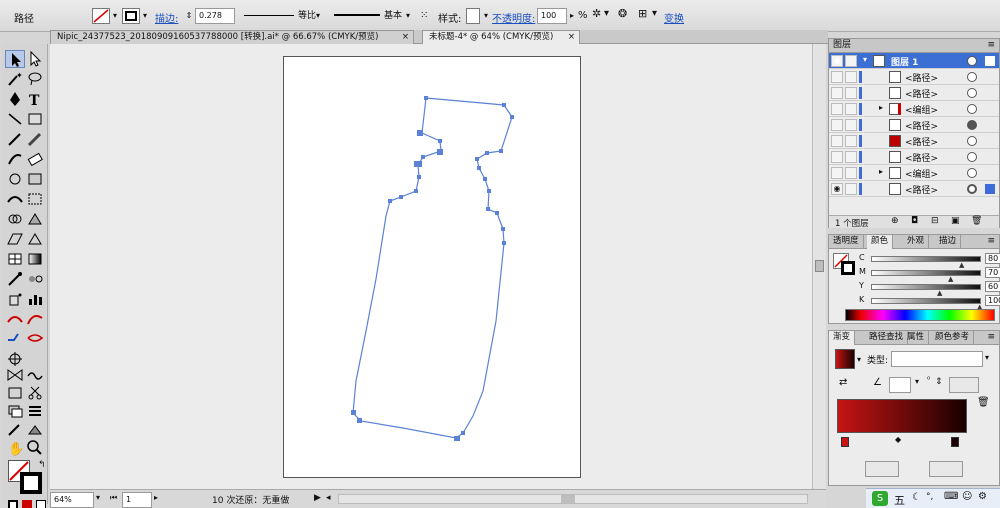 This screenshot has width=1000, height=508. What do you see at coordinates (992, 272) in the screenshot?
I see `channel-value-input: 70` at bounding box center [992, 272].